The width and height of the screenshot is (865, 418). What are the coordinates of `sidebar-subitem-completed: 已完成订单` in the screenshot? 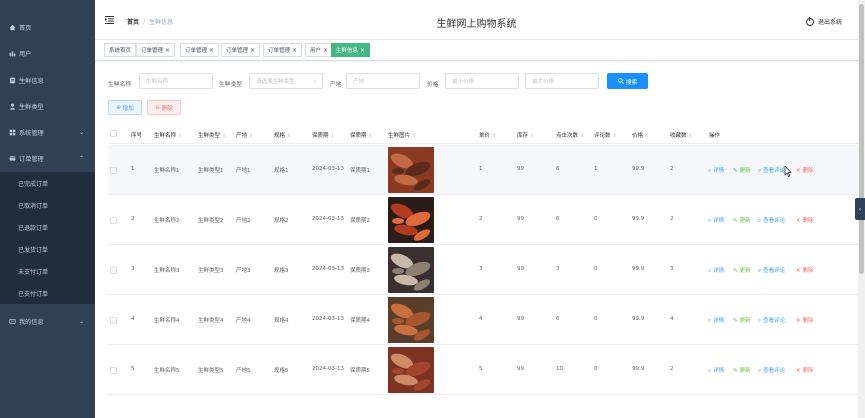 It's located at (47, 183).